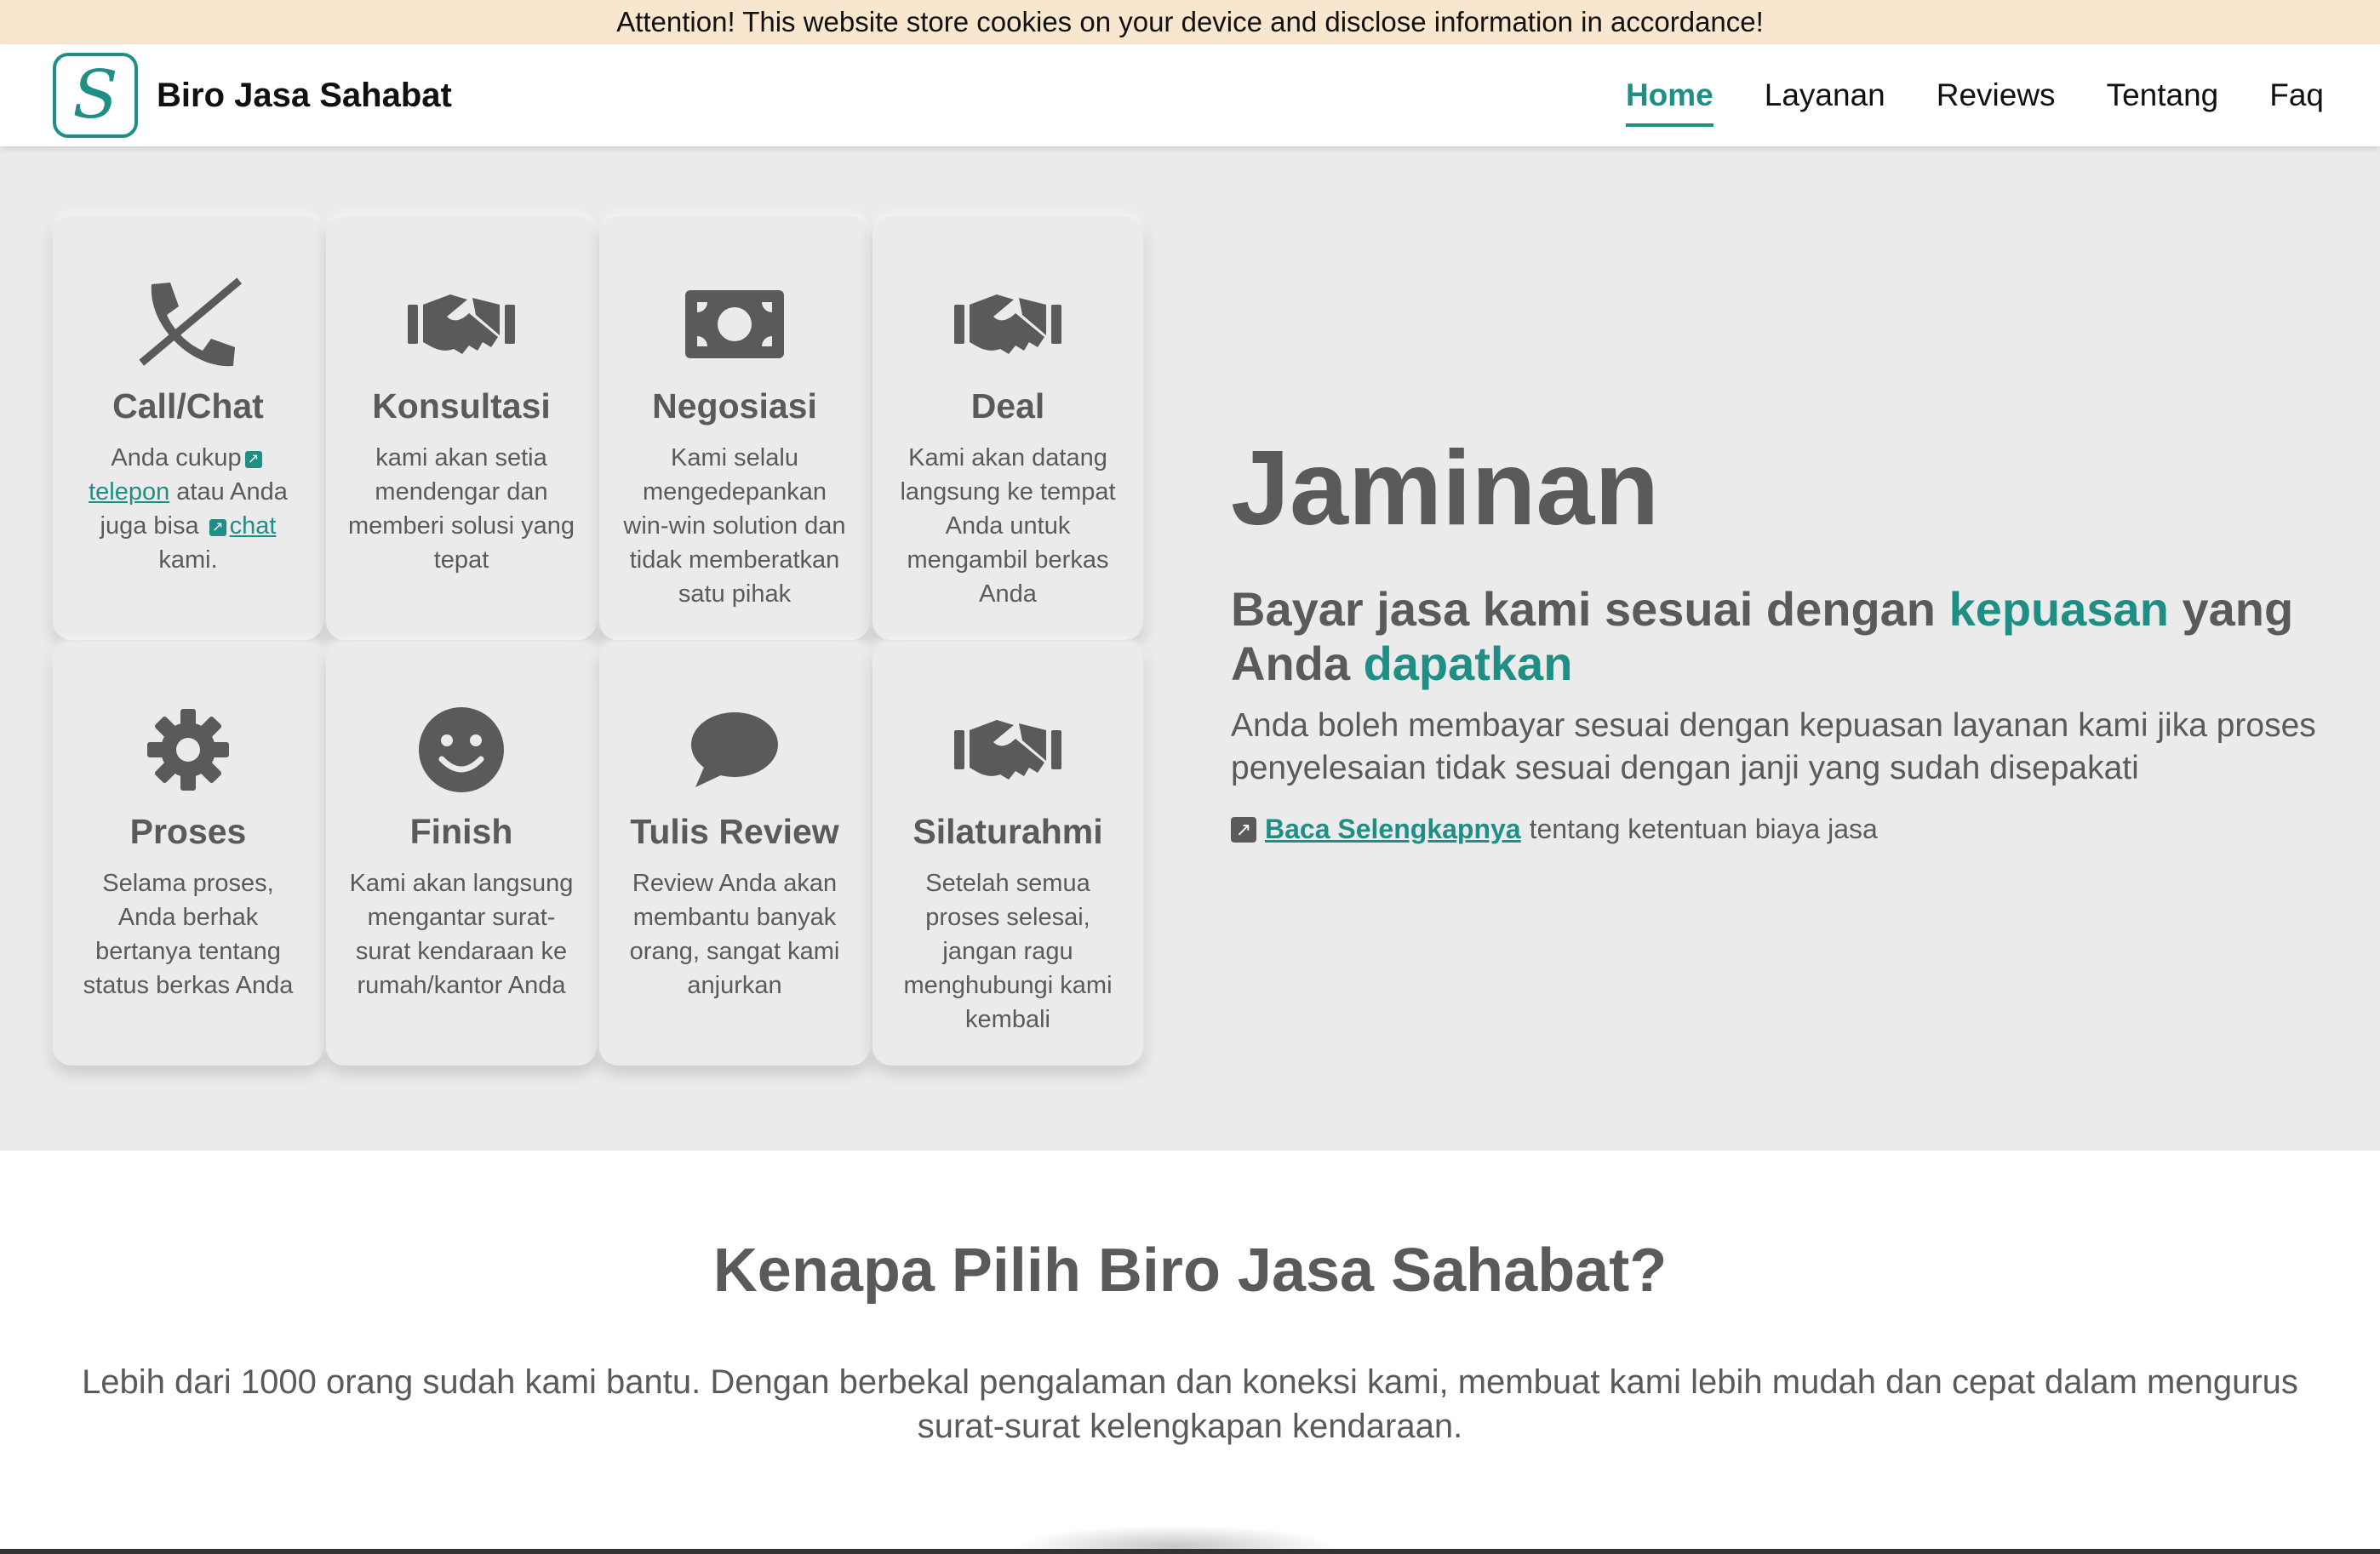 This screenshot has height=1554, width=2380. Describe the element at coordinates (188, 324) in the screenshot. I see `phone-slash-icon` at that location.